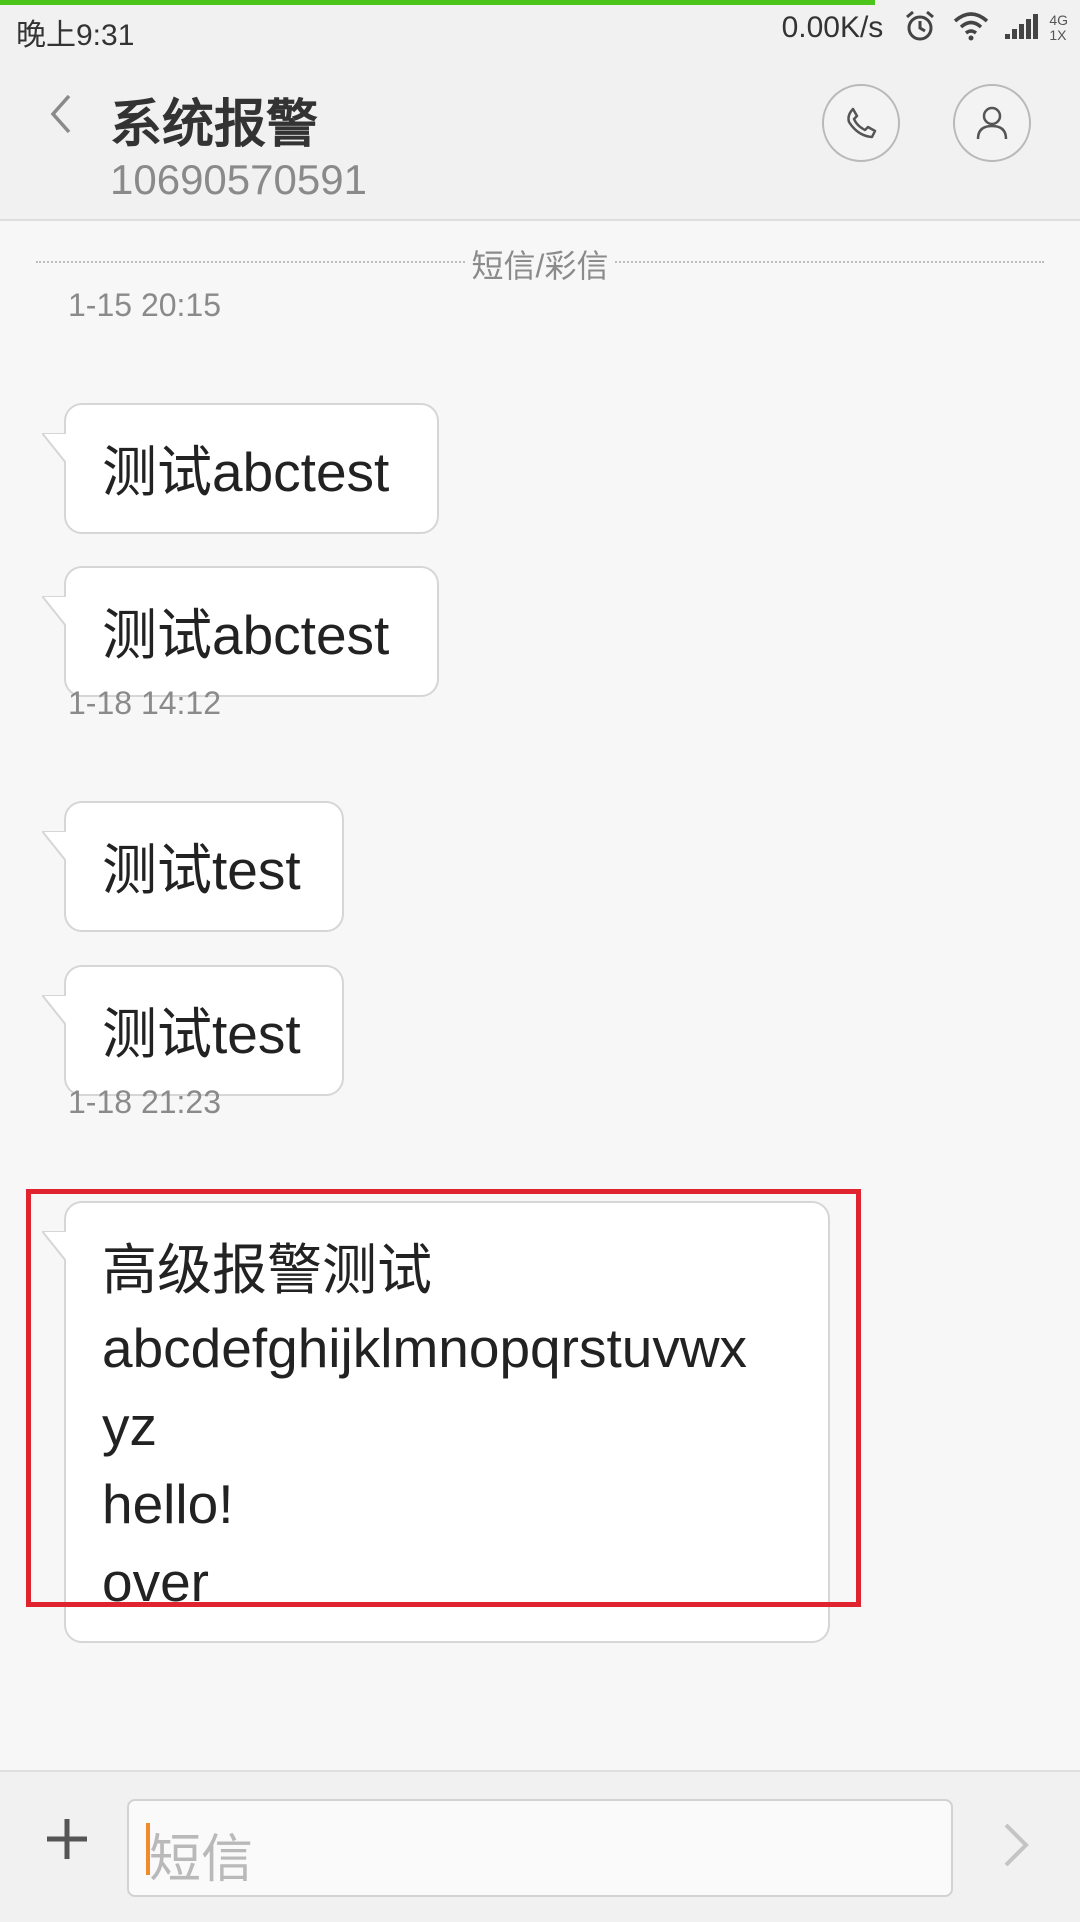 The width and height of the screenshot is (1080, 1922). Describe the element at coordinates (437, 2) in the screenshot. I see `page-progress-fill` at that location.